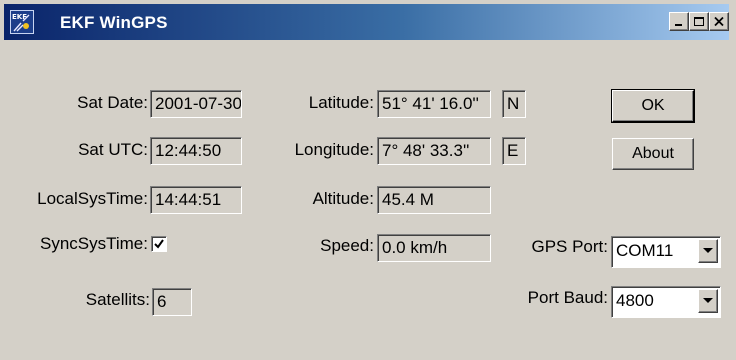 The image size is (736, 360). Describe the element at coordinates (434, 151) in the screenshot. I see `longitude-field: 7° 48' 33.3''` at that location.